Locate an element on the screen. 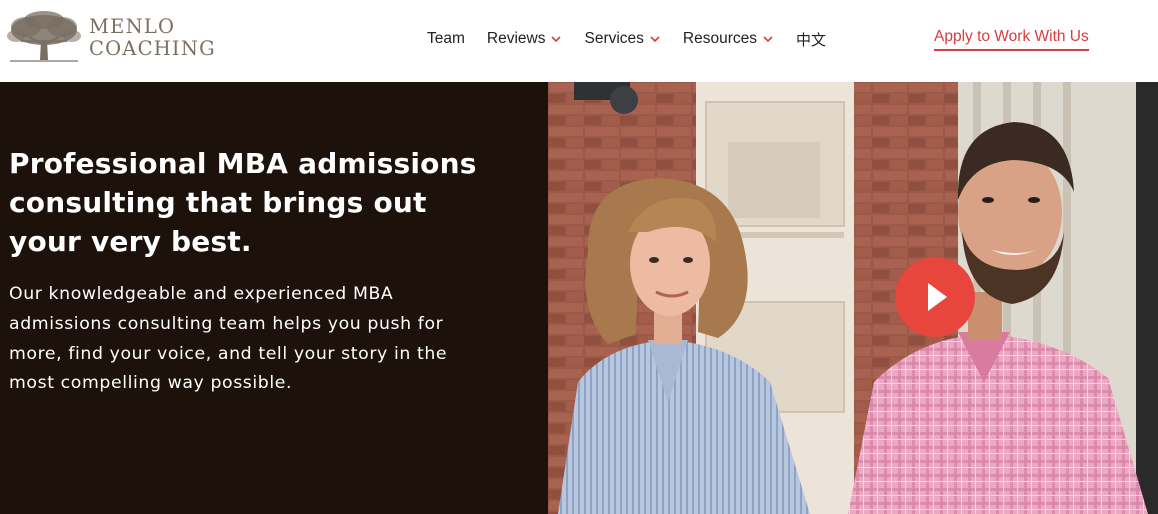 The height and width of the screenshot is (514, 1158). nav-item-team: Team is located at coordinates (446, 39).